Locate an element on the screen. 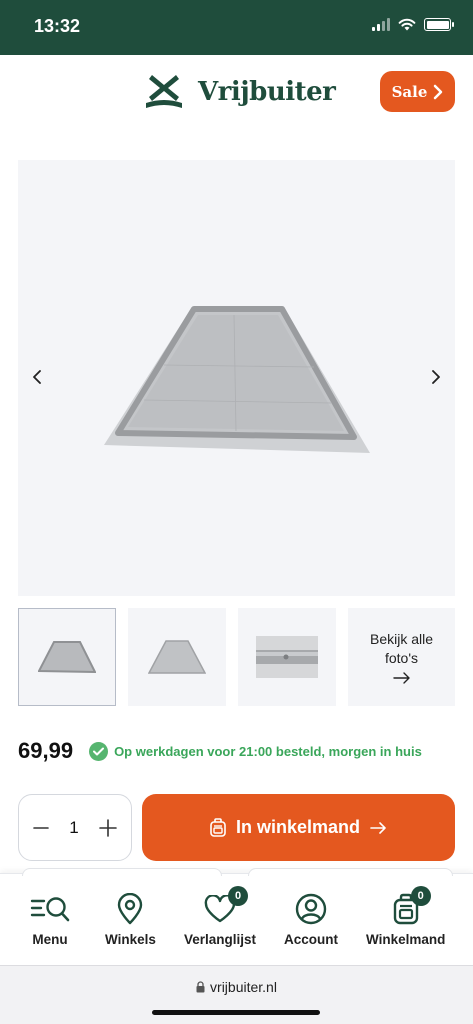 The width and height of the screenshot is (473, 1024). nav-item-account: Account is located at coordinates (311, 919).